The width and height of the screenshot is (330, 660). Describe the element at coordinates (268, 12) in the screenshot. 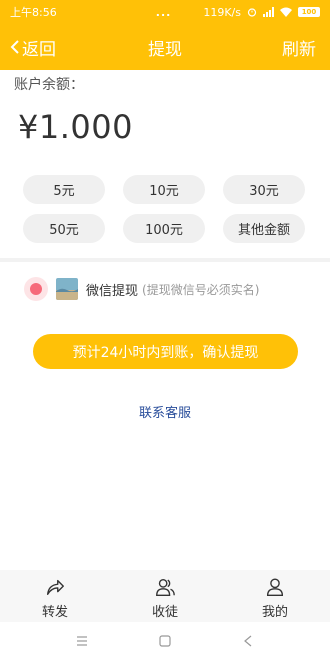

I see `signal-icon` at that location.